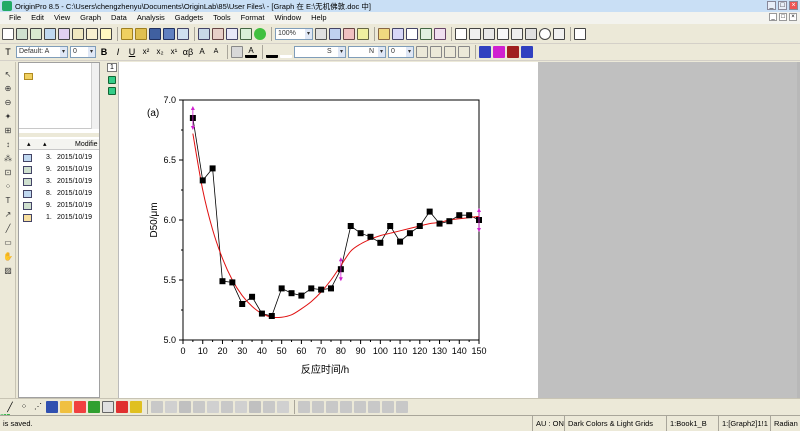  Describe the element at coordinates (8, 159) in the screenshot. I see `draw-data-tool-icon: ⁂` at that location.